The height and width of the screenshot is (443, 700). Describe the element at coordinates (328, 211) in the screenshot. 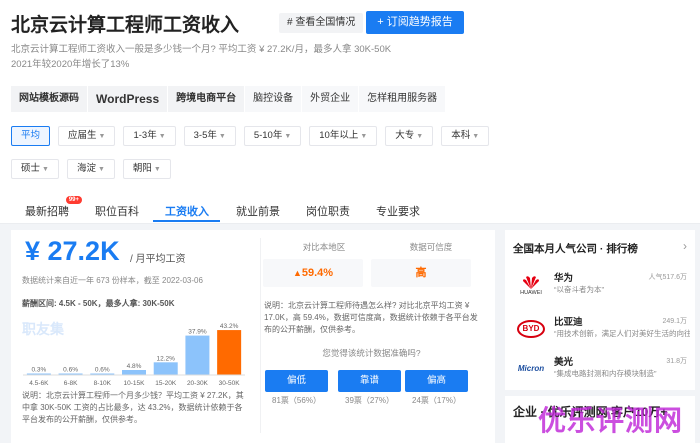

I see `tab-duties: 岗位职责` at that location.